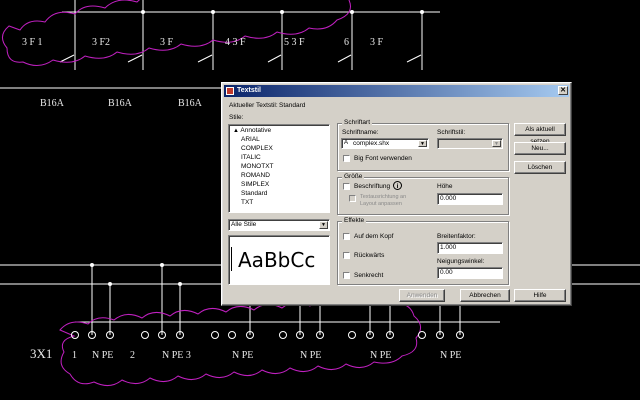  Describe the element at coordinates (250, 139) in the screenshot. I see `style-item: ARIAL` at that location.